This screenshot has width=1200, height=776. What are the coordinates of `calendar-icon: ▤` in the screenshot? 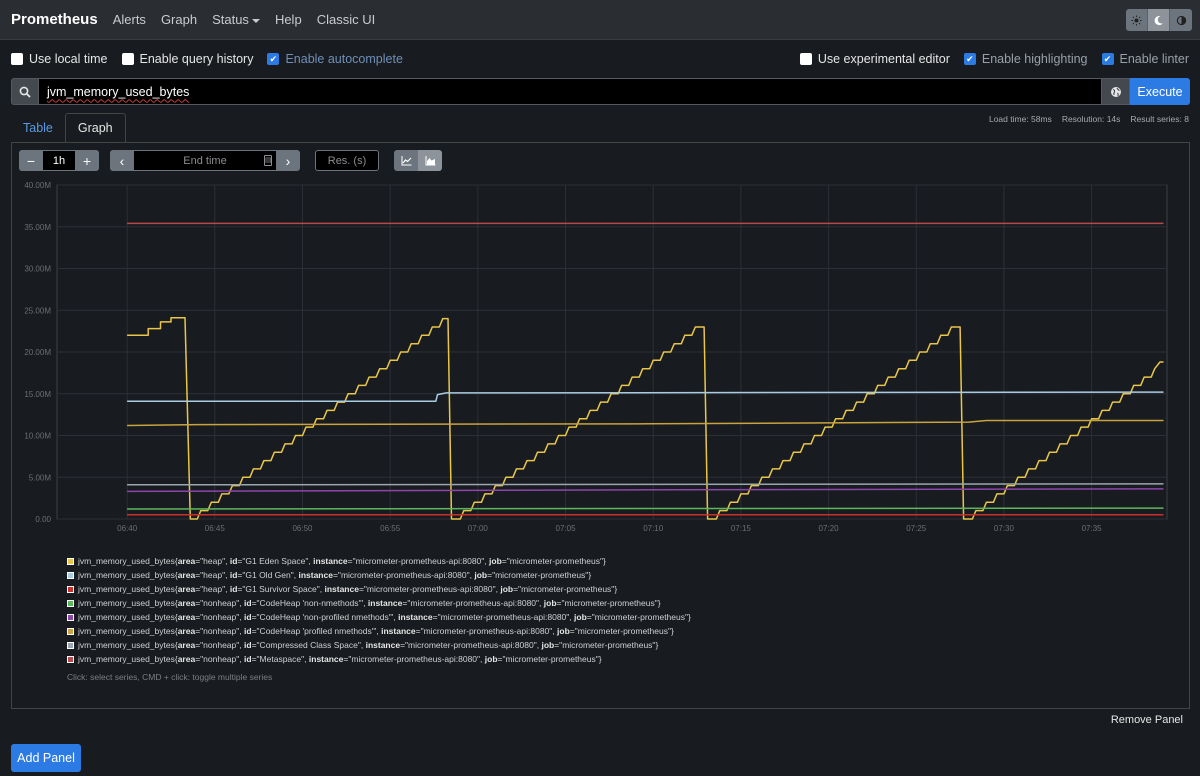 It's located at (268, 160).